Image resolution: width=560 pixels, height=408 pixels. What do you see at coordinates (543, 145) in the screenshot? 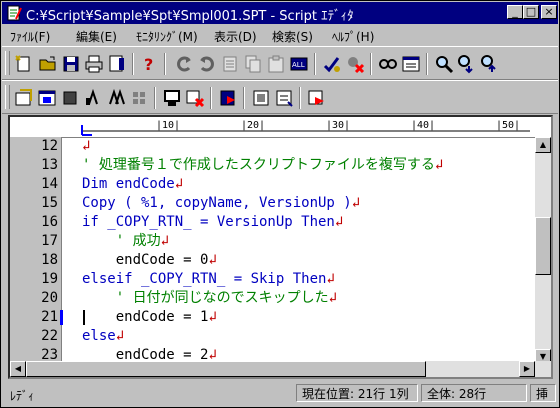
I see `scroll-up-button: ▲` at bounding box center [543, 145].